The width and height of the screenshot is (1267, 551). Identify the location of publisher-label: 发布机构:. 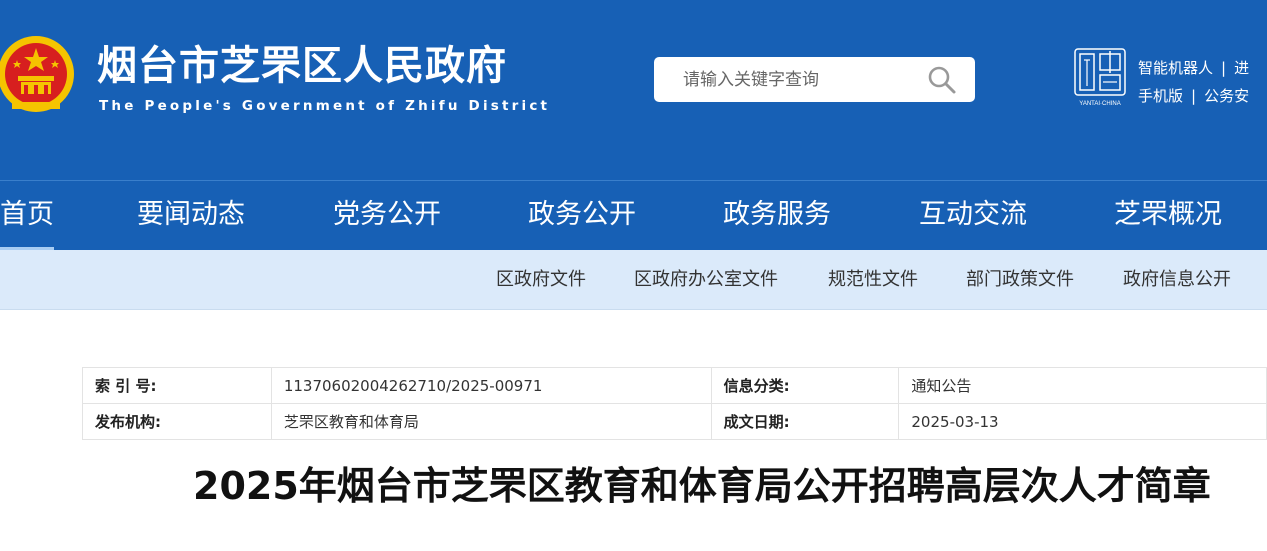
(177, 421).